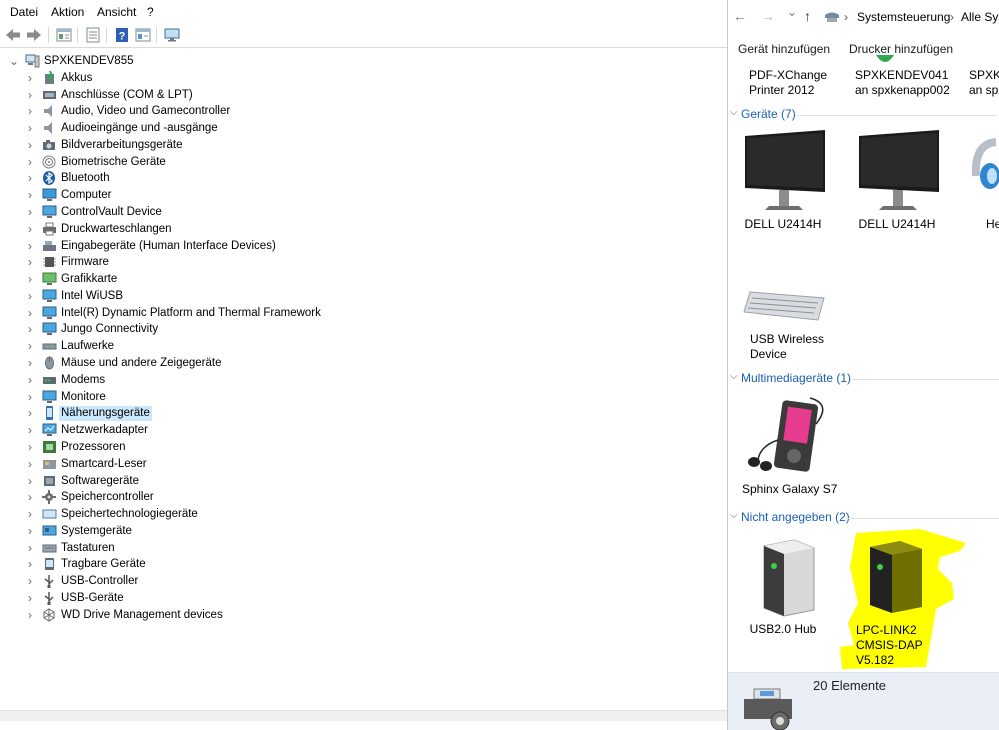  I want to click on control-panel-icon, so click(832, 18).